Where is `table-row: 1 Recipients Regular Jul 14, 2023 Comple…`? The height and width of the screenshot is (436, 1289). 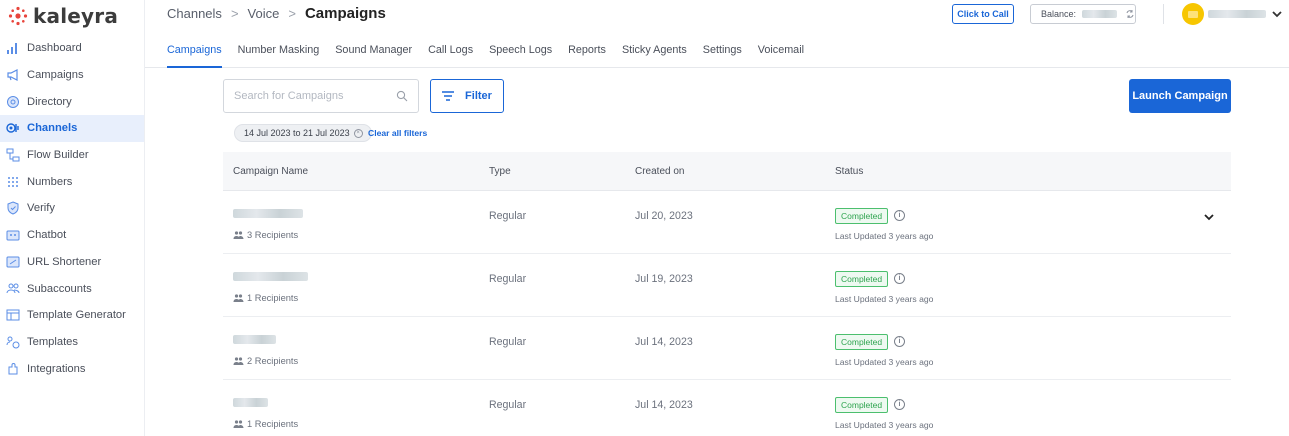 table-row: 1 Recipients Regular Jul 14, 2023 Comple… is located at coordinates (727, 408).